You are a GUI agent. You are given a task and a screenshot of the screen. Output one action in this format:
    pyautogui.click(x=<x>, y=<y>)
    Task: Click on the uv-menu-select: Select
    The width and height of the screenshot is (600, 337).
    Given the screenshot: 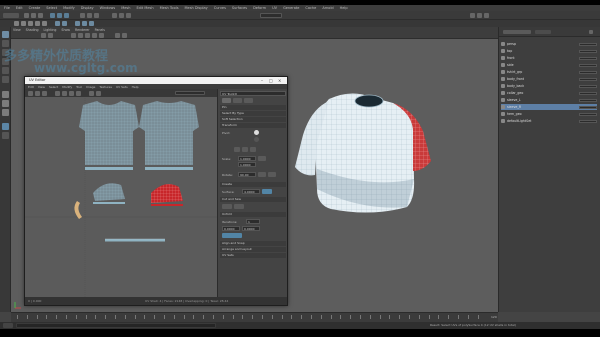 What is the action you would take?
    pyautogui.click(x=53, y=87)
    